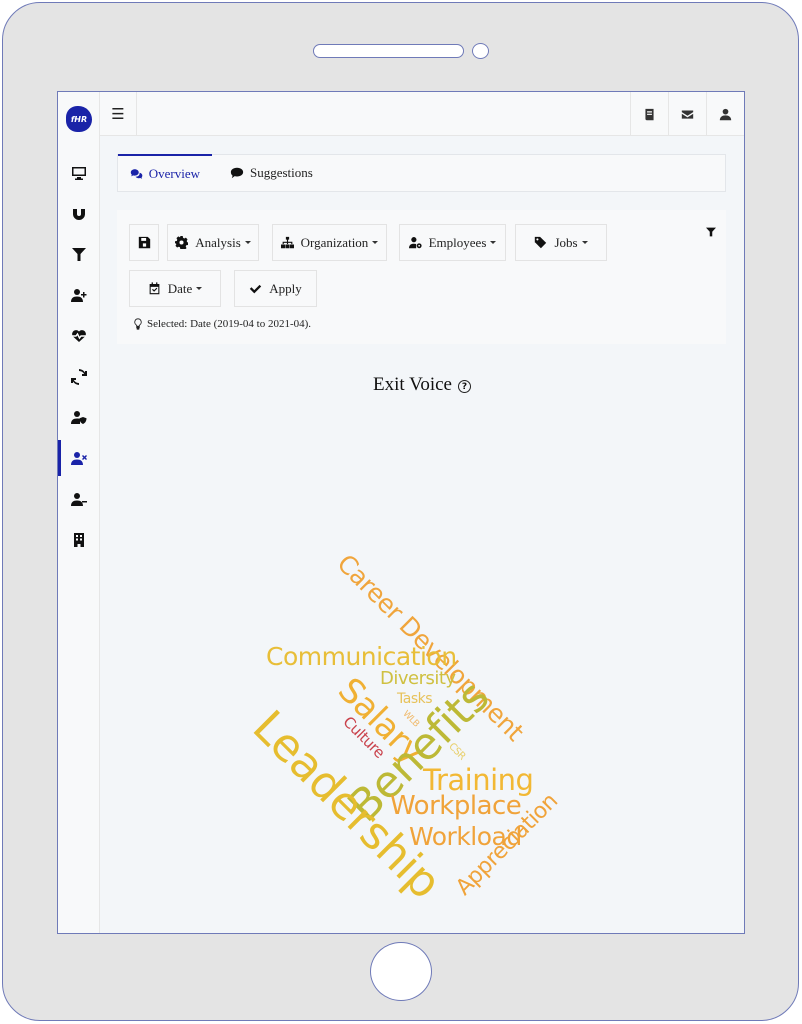 Image resolution: width=802 pixels, height=1024 pixels. Describe the element at coordinates (418, 679) in the screenshot. I see `word-diversity: Diversity` at that location.